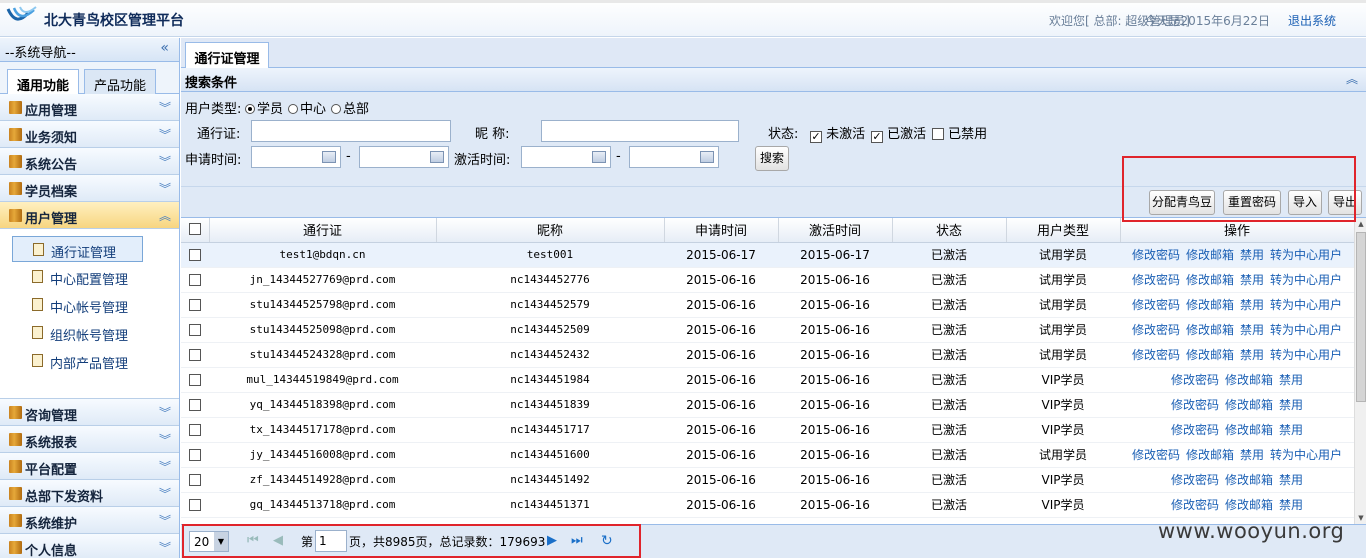 Image resolution: width=1366 pixels, height=558 pixels. I want to click on tab-product: 产品功能, so click(120, 82).